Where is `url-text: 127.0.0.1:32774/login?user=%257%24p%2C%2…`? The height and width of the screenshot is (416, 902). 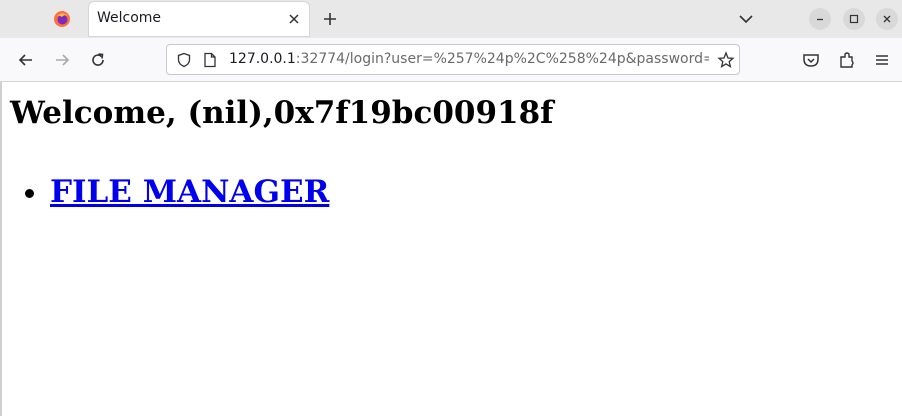
url-text: 127.0.0.1:32774/login?user=%257%24p%2C%2… is located at coordinates (469, 59).